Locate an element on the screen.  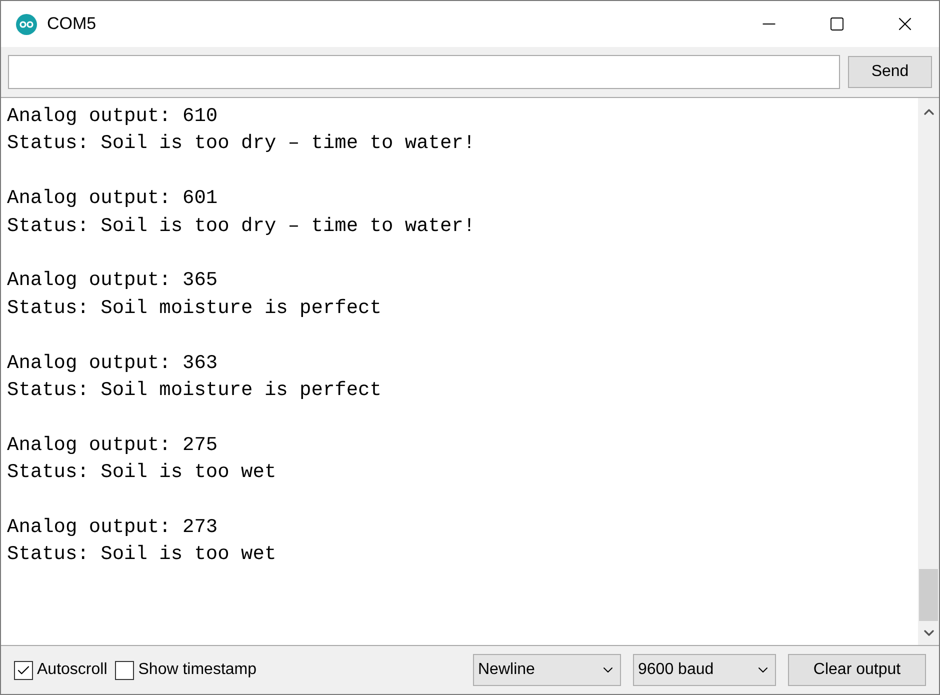
line-ending-dropdown: Newline is located at coordinates (547, 670).